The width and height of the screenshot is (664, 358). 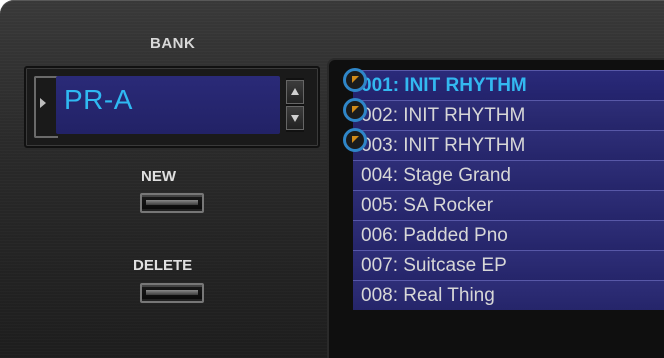 I want to click on bank-bracket, so click(x=46, y=107).